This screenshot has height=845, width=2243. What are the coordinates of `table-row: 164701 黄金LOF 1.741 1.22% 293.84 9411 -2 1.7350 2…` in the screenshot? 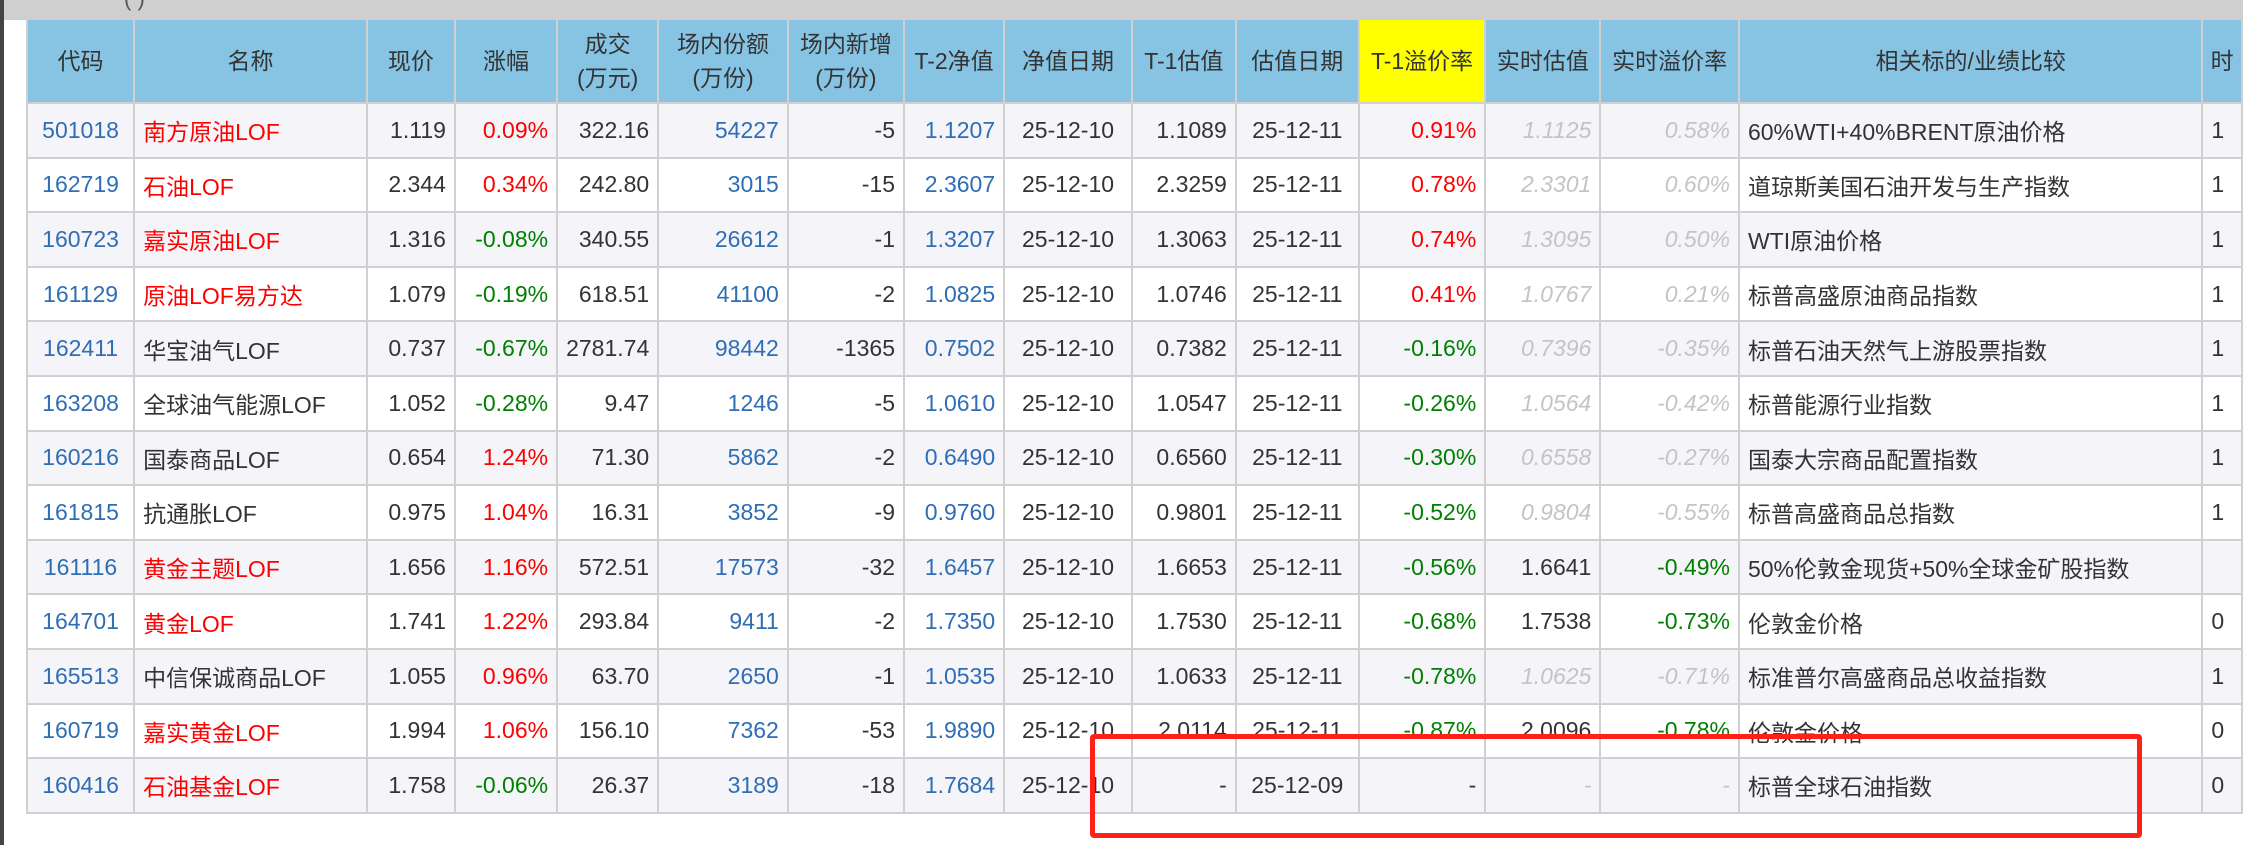 It's located at (1134, 621).